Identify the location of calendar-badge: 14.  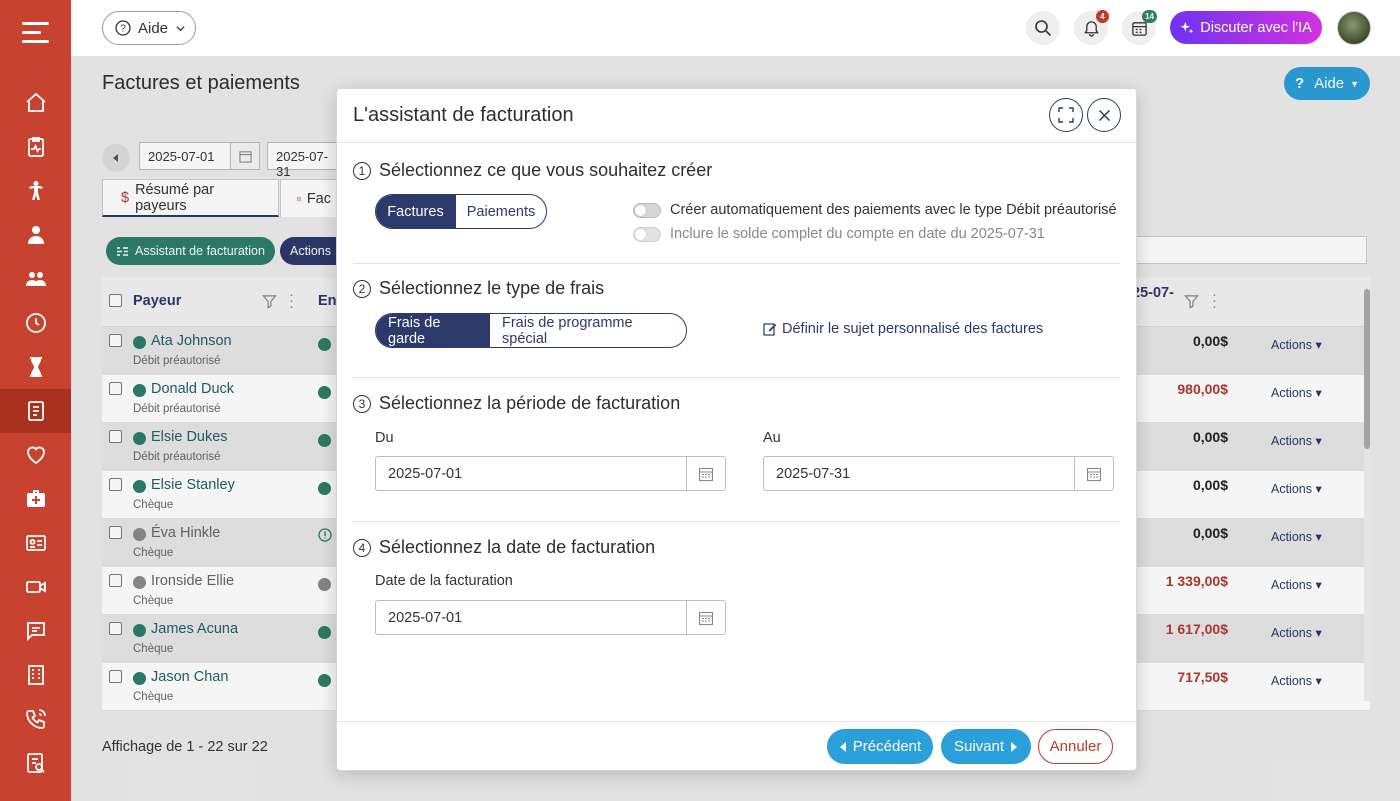
(1149, 16).